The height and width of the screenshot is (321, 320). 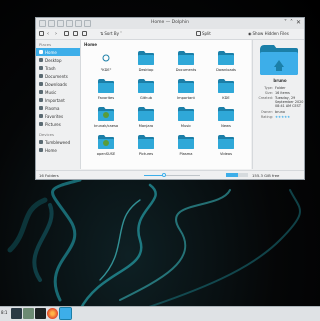 What do you see at coordinates (66, 33) in the screenshot?
I see `view-icons` at bounding box center [66, 33].